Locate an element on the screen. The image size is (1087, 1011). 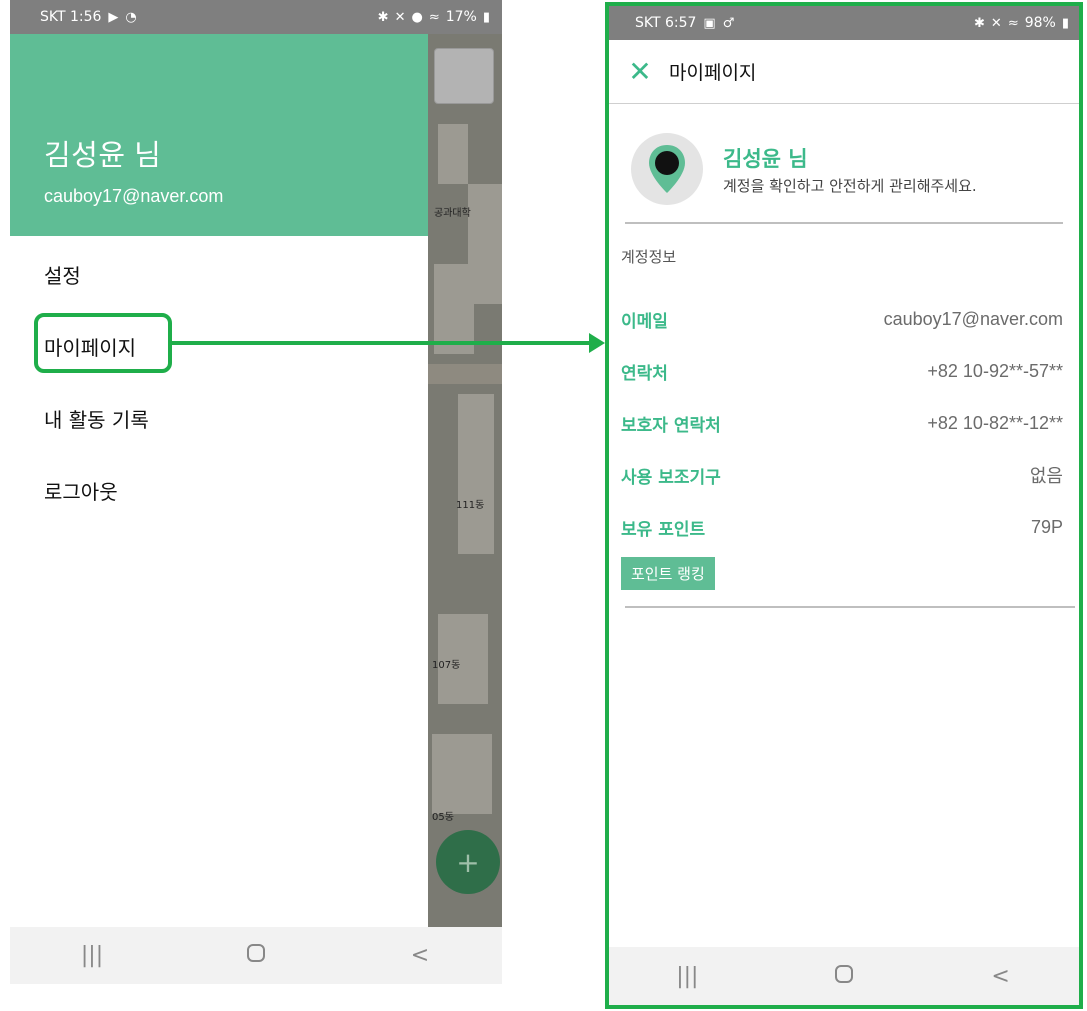
arrow-head-icon is located at coordinates (597, 343).